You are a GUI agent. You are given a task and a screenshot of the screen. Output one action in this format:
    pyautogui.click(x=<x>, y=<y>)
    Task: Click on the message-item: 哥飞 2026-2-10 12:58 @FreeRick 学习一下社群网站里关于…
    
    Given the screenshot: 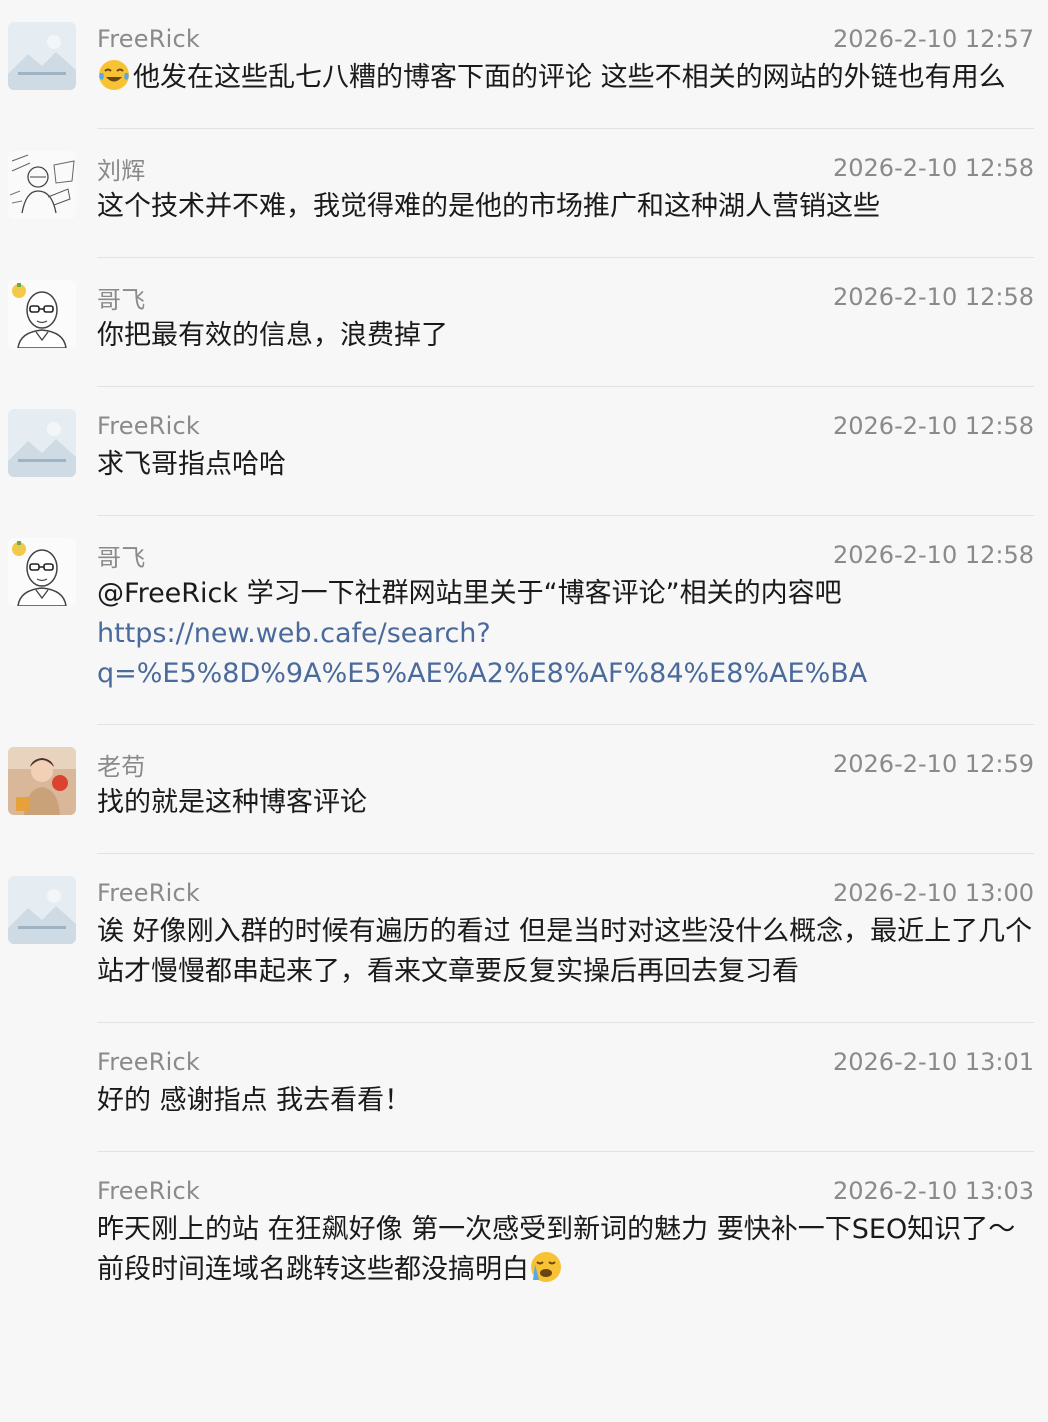 What is the action you would take?
    pyautogui.click(x=524, y=620)
    